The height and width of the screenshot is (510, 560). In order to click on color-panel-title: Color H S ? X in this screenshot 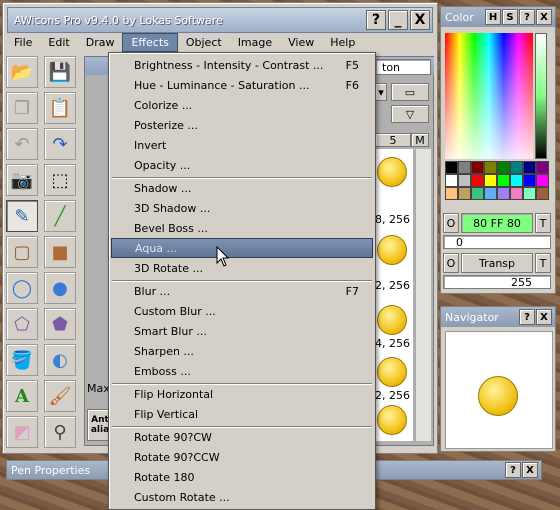, I will do `click(498, 17)`.